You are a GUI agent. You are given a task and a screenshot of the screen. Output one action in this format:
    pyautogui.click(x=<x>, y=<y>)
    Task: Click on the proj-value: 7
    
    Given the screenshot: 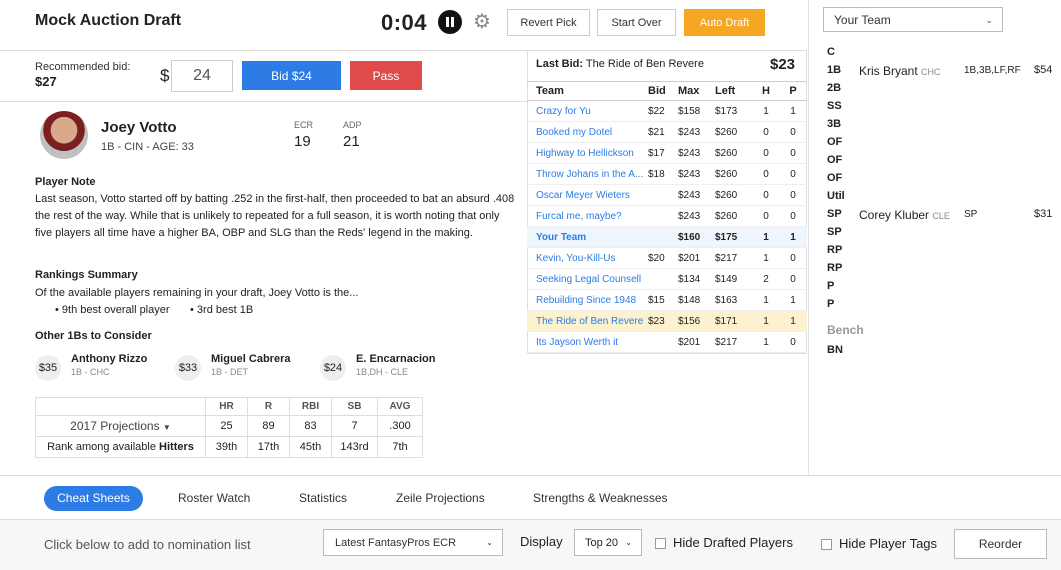 What is the action you would take?
    pyautogui.click(x=354, y=426)
    